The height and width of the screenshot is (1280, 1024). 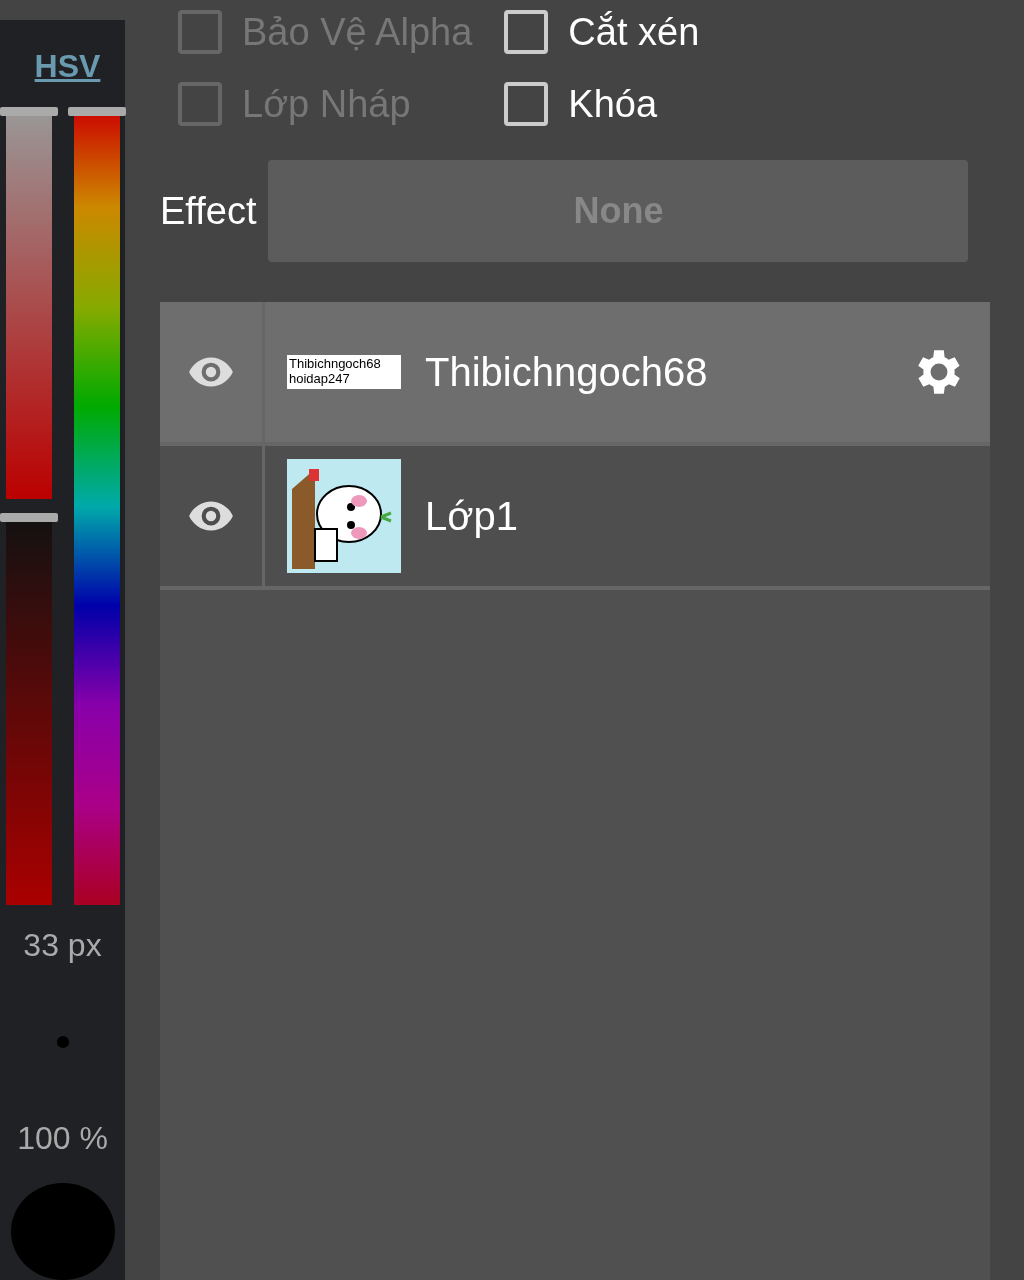 I want to click on effect-label: Effect, so click(x=208, y=211).